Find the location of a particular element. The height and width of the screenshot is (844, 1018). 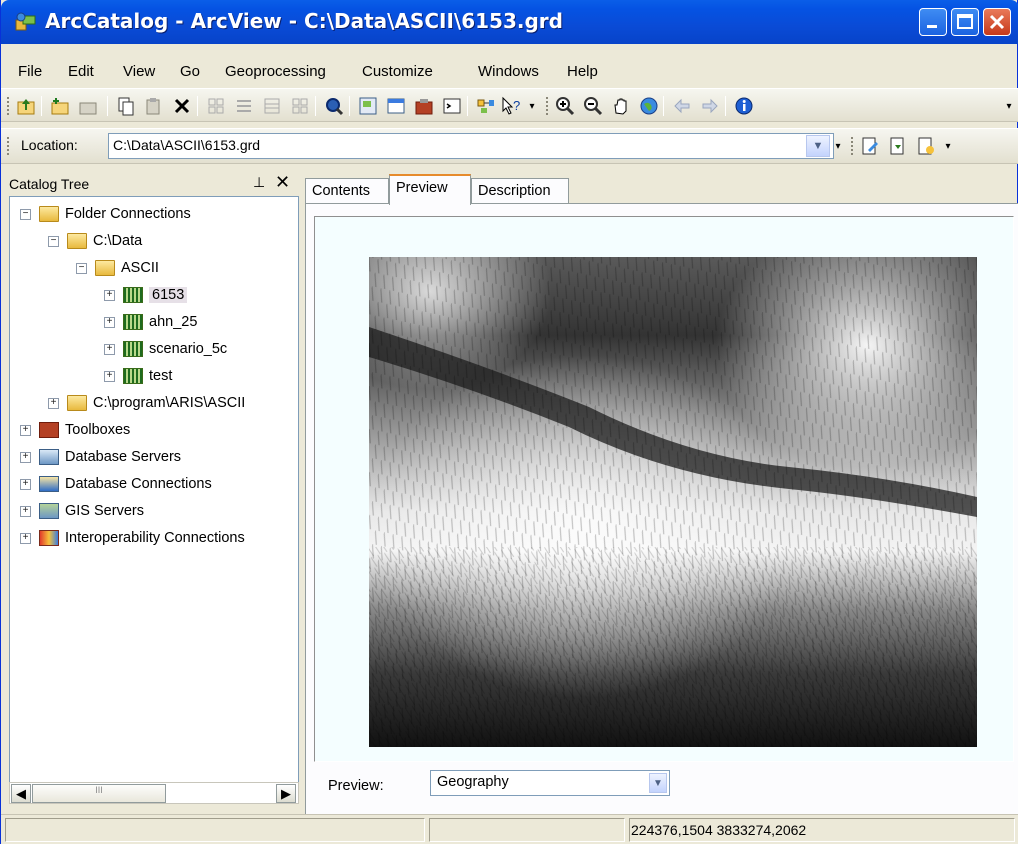

pin-icon: ⊥ is located at coordinates (259, 182).